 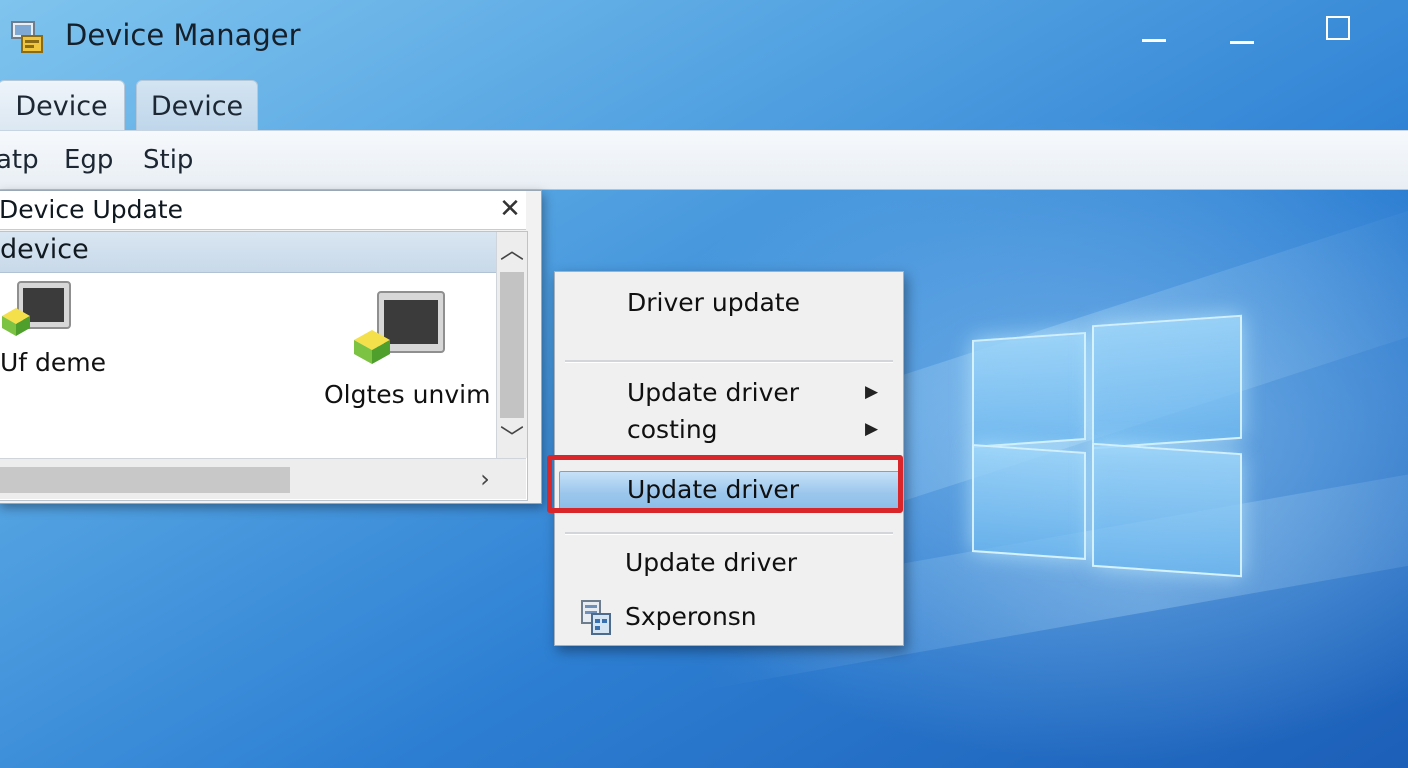 What do you see at coordinates (53, 362) in the screenshot?
I see `device-label: Uf deme` at bounding box center [53, 362].